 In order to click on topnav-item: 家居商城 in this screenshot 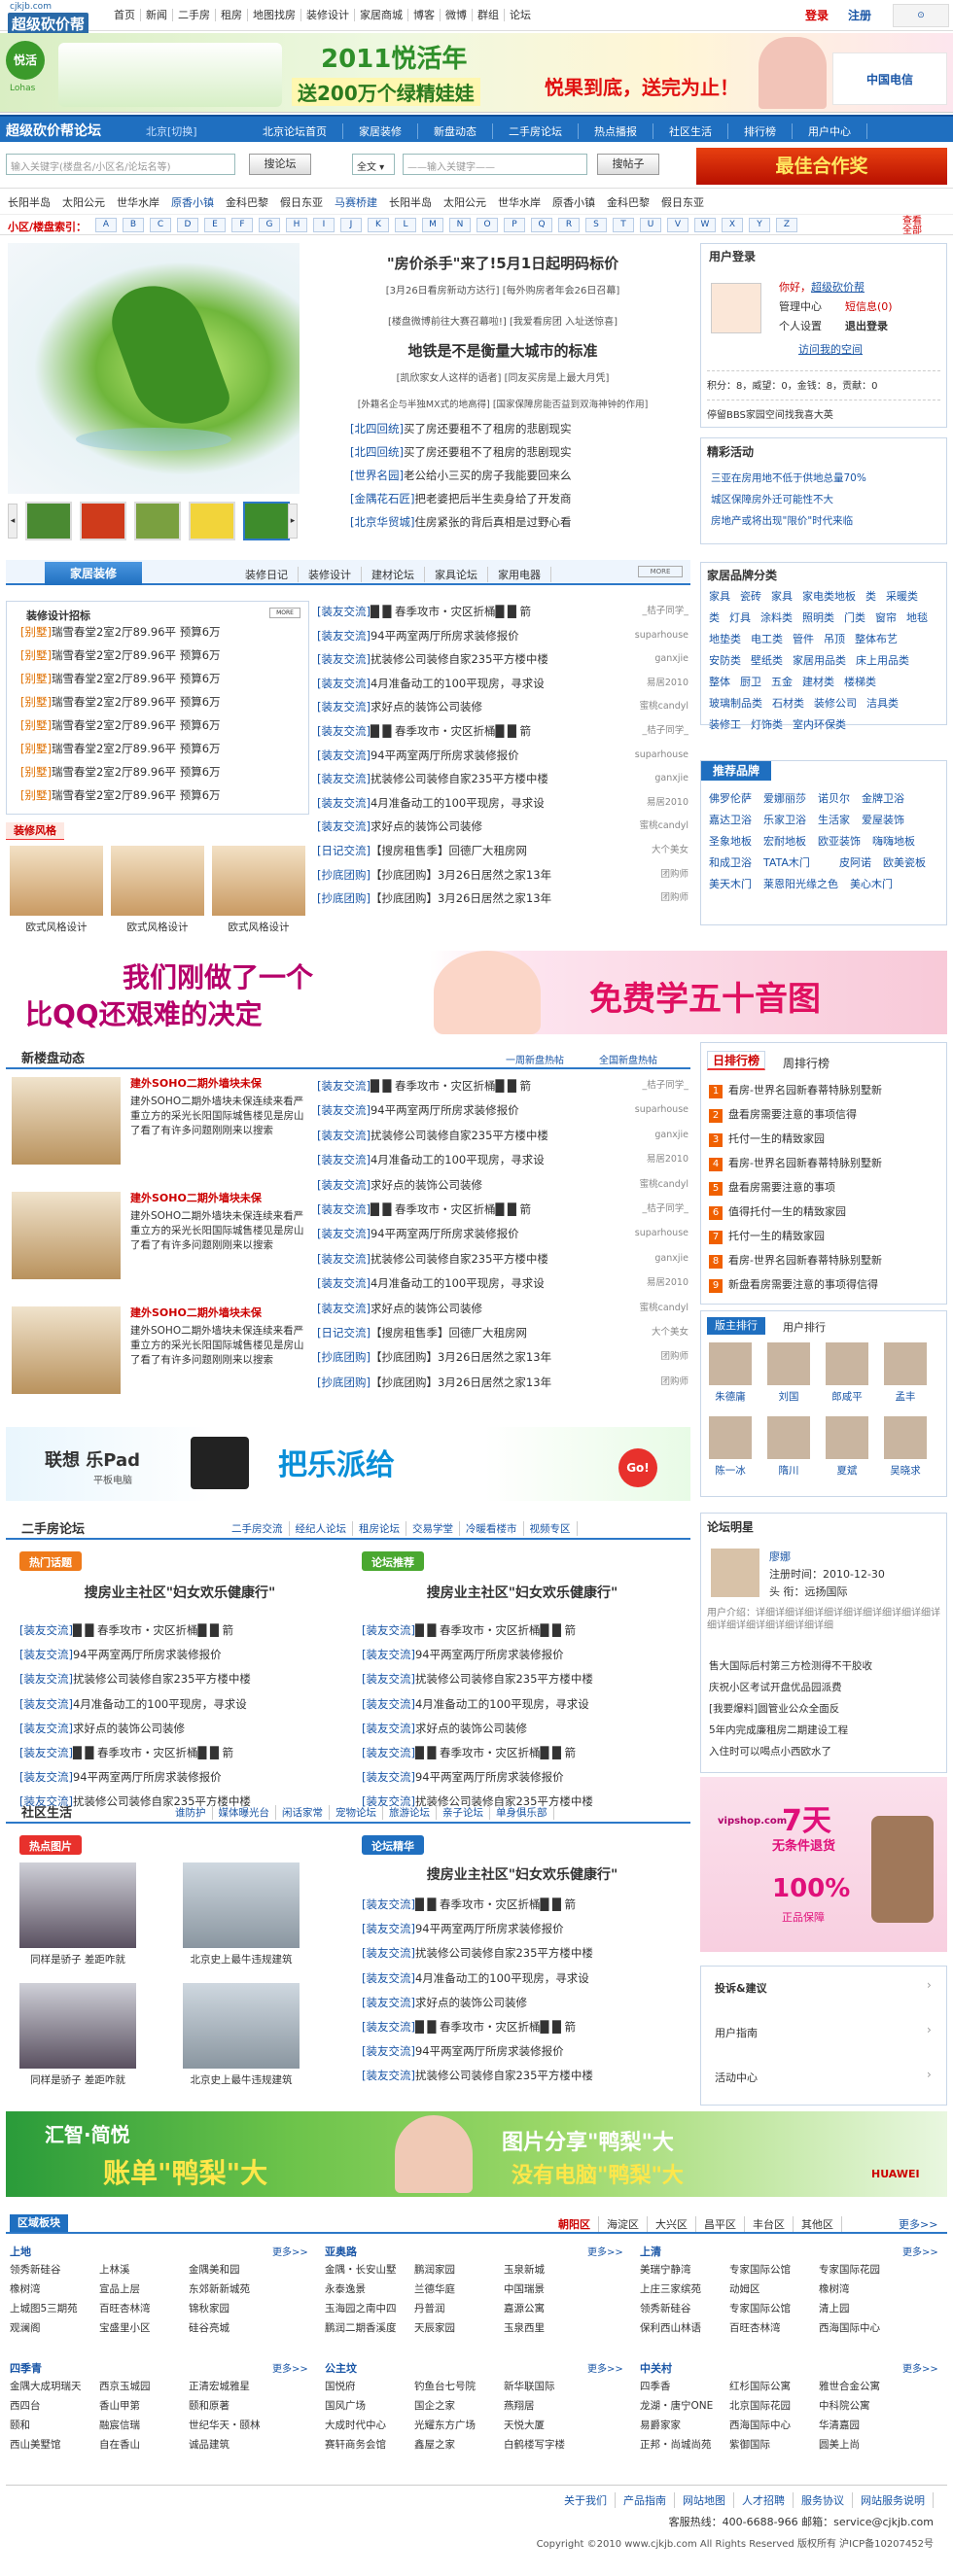, I will do `click(381, 15)`.